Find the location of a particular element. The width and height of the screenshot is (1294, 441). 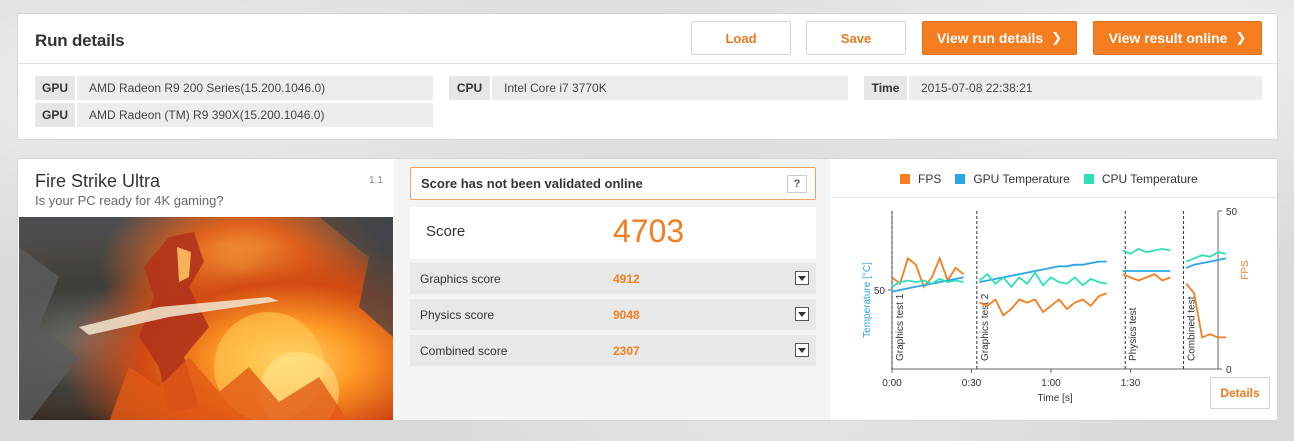

sub-score-value: 2307 is located at coordinates (626, 351).